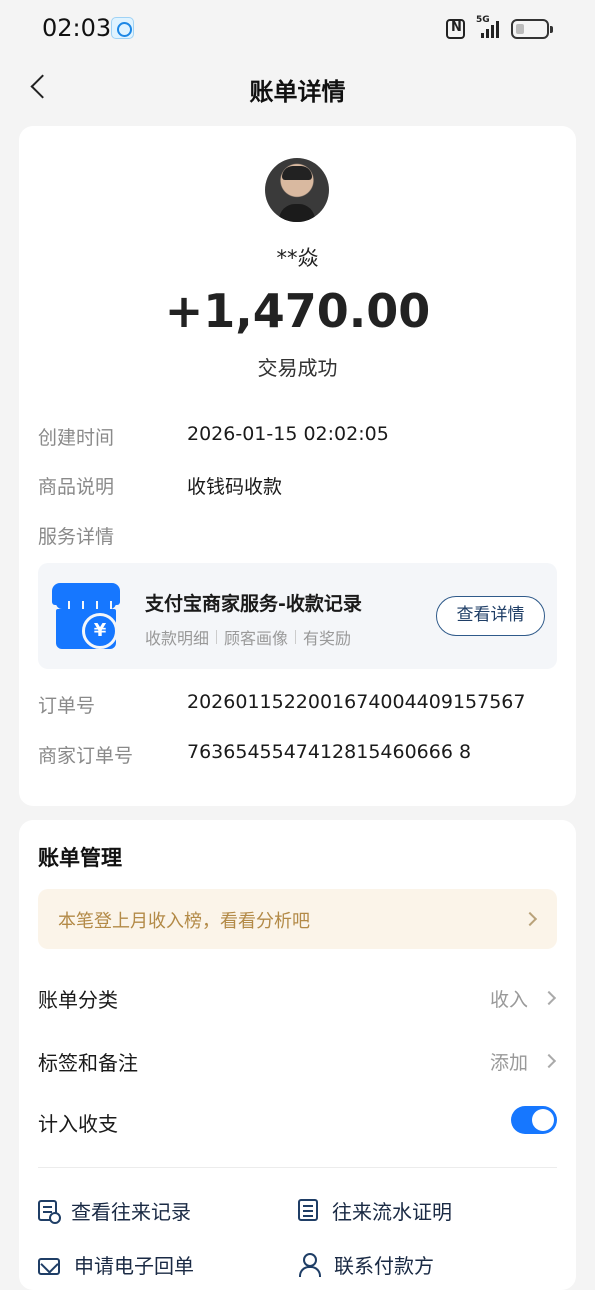 This screenshot has height=1290, width=595. Describe the element at coordinates (86, 616) in the screenshot. I see `merchant-store-icon: ¥` at that location.